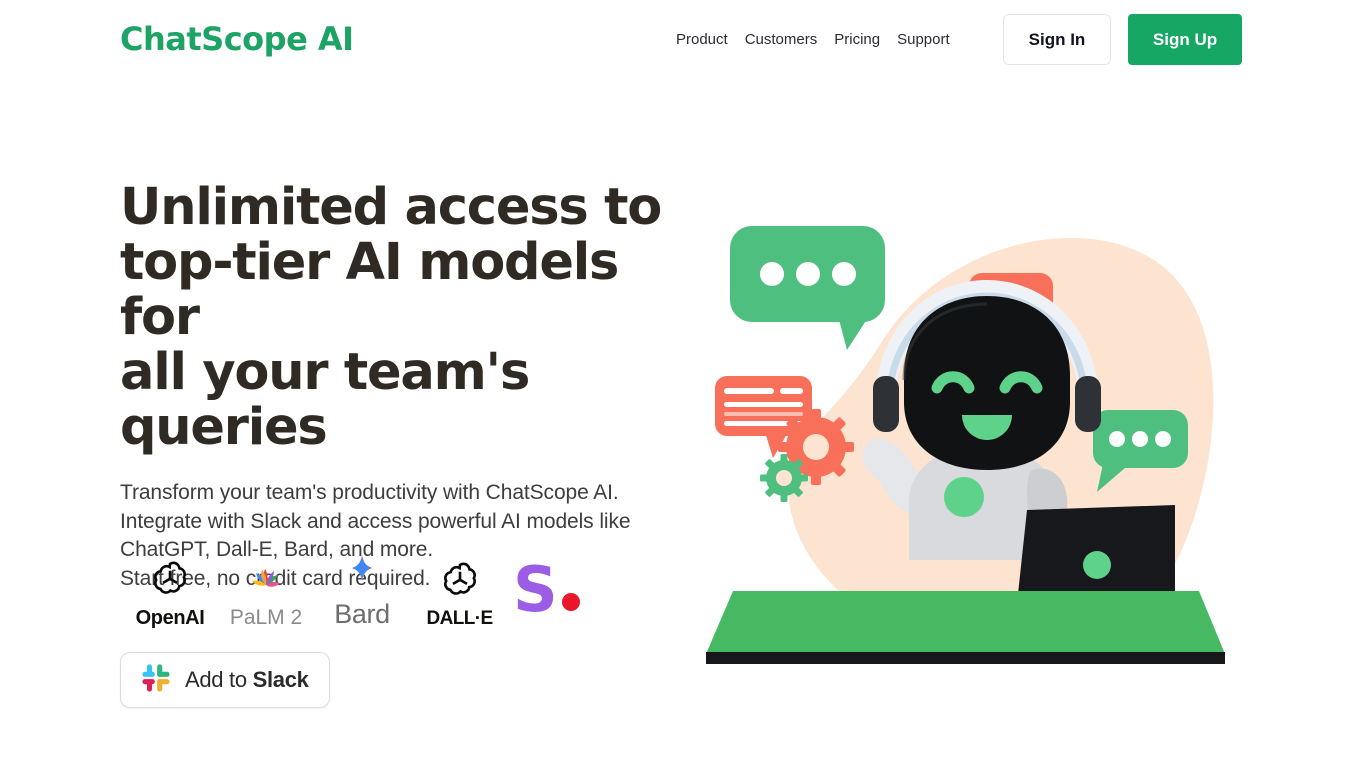 Image resolution: width=1360 pixels, height=764 pixels. I want to click on partner-openai: OpenAI, so click(170, 594).